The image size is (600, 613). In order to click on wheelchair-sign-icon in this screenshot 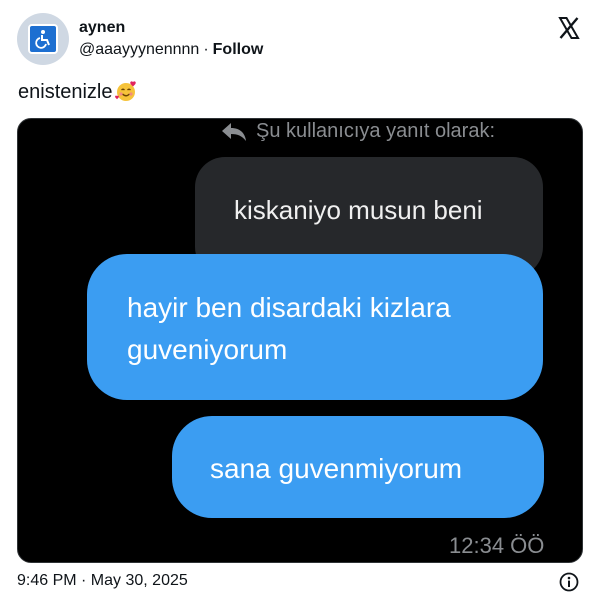, I will do `click(43, 39)`.